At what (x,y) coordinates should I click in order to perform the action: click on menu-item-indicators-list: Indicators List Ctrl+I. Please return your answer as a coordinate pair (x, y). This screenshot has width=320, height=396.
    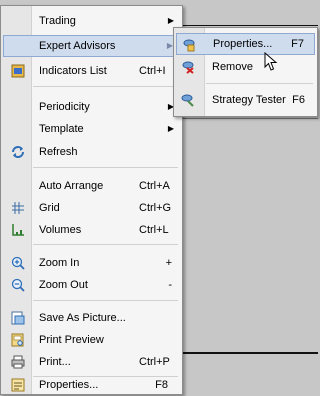
    Looking at the image, I should click on (91, 71).